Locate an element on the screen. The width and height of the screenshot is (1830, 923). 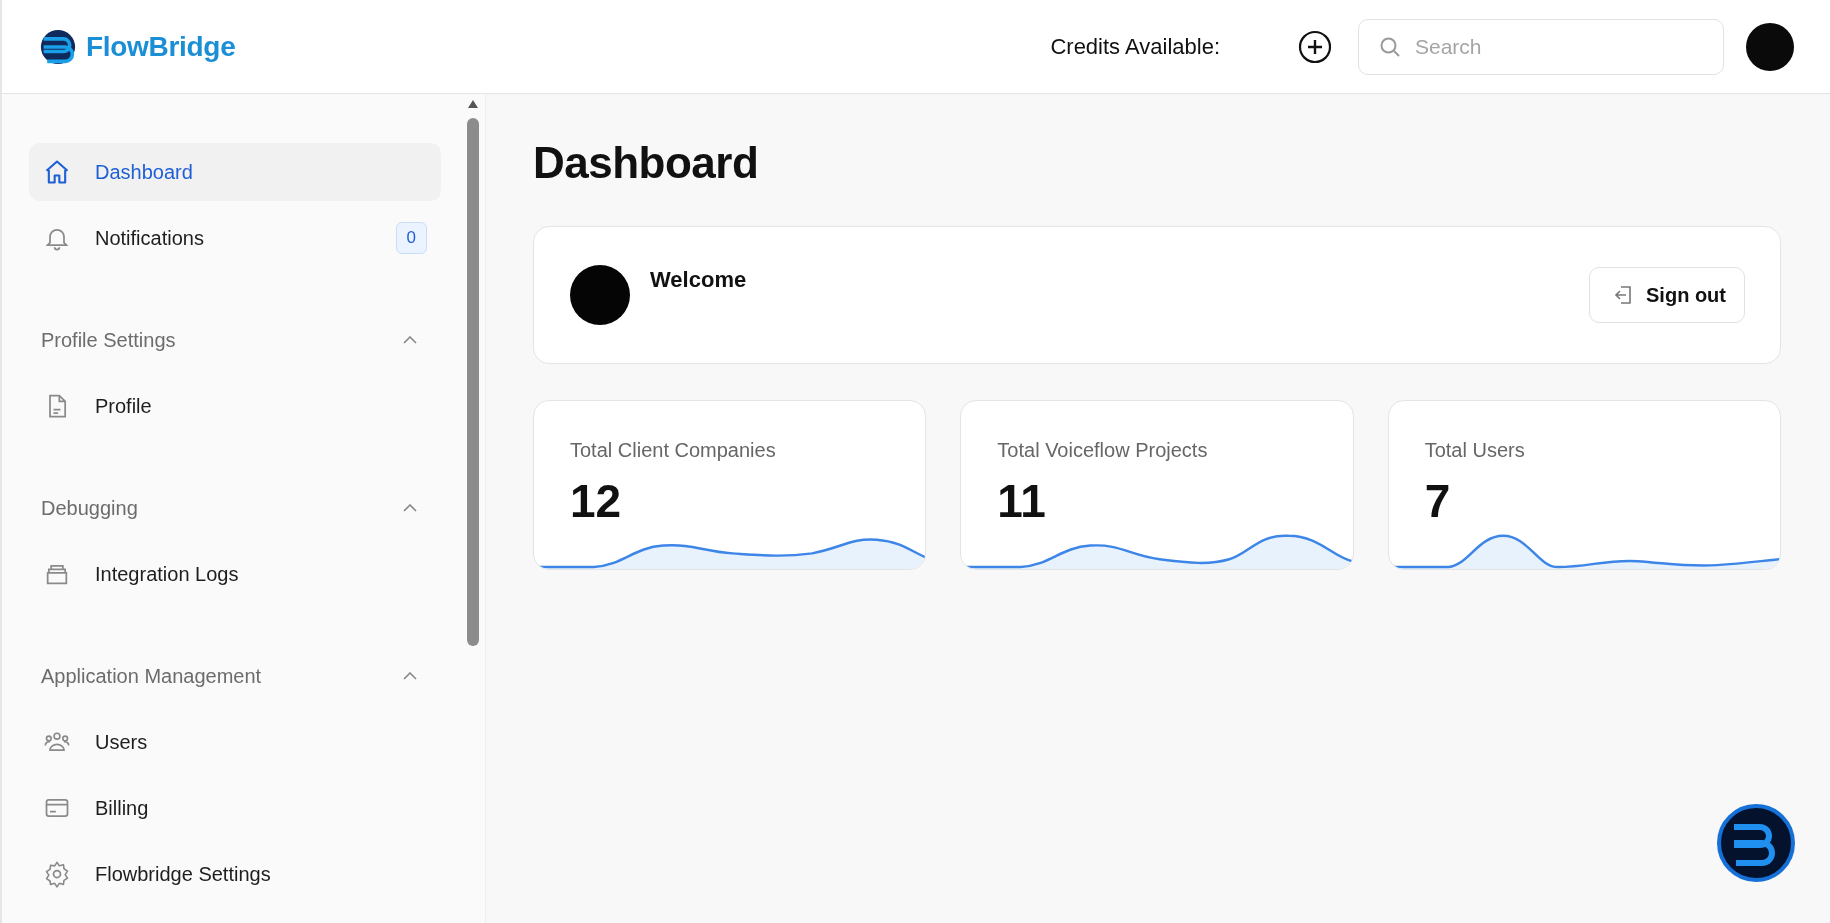
menu-item: Flowbridge Settings is located at coordinates (235, 874).